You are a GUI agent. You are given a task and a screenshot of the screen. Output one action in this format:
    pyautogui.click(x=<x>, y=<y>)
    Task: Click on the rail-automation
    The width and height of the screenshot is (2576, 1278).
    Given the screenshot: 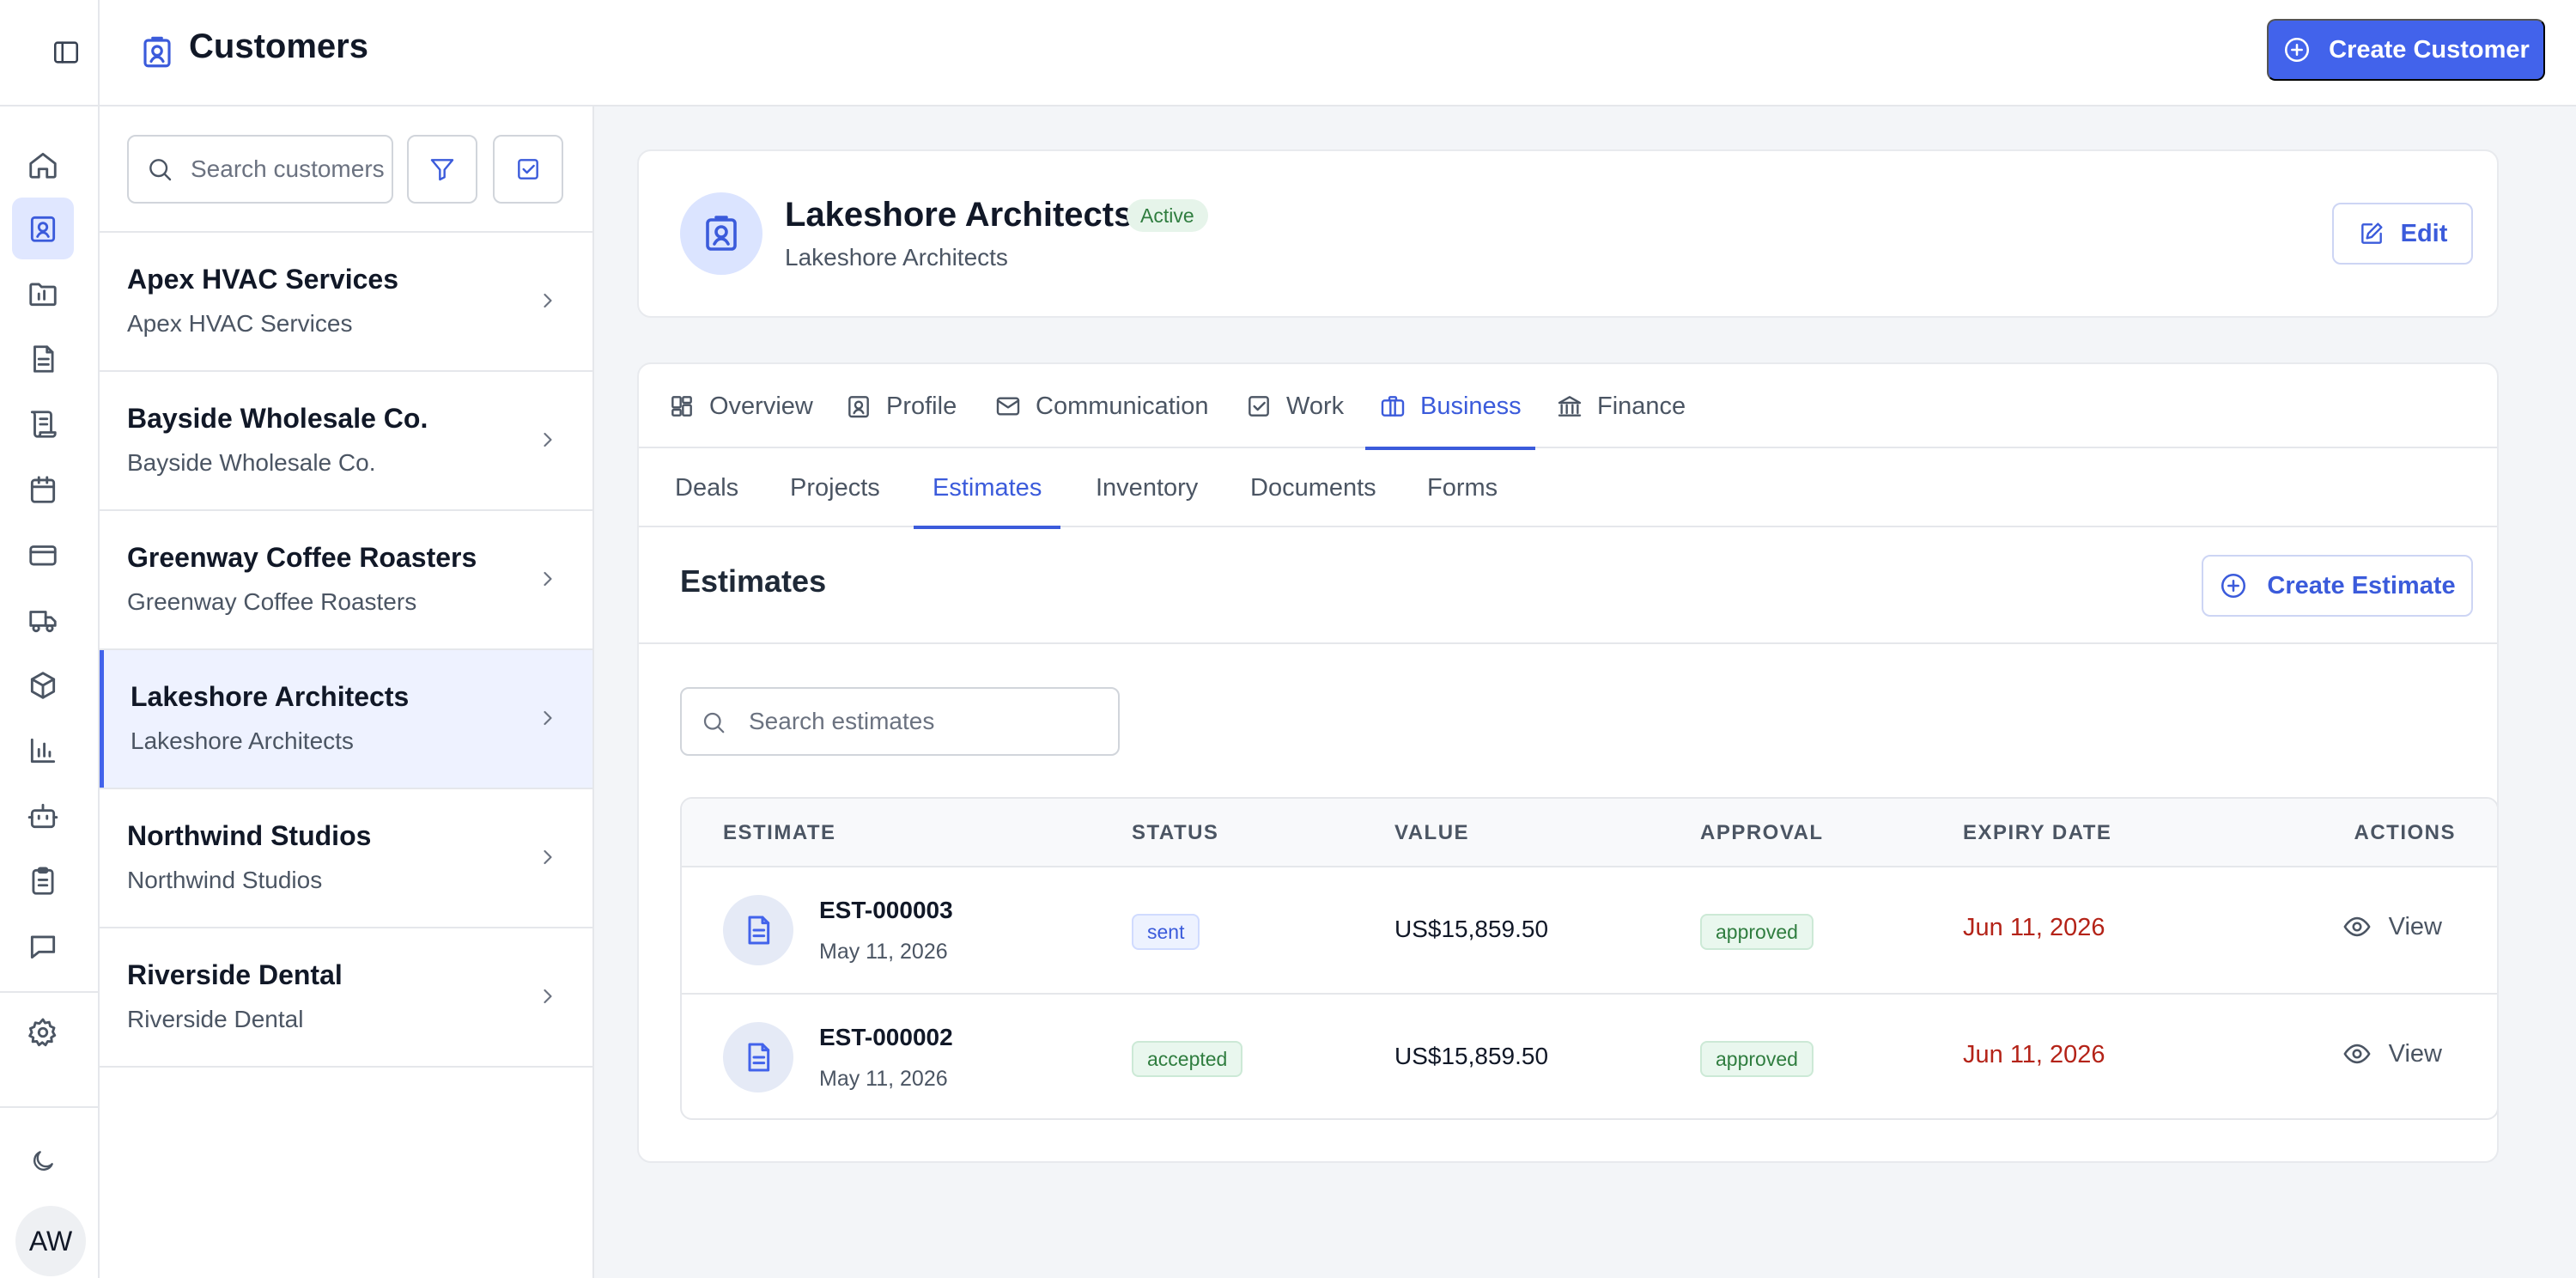 What is the action you would take?
    pyautogui.click(x=43, y=816)
    